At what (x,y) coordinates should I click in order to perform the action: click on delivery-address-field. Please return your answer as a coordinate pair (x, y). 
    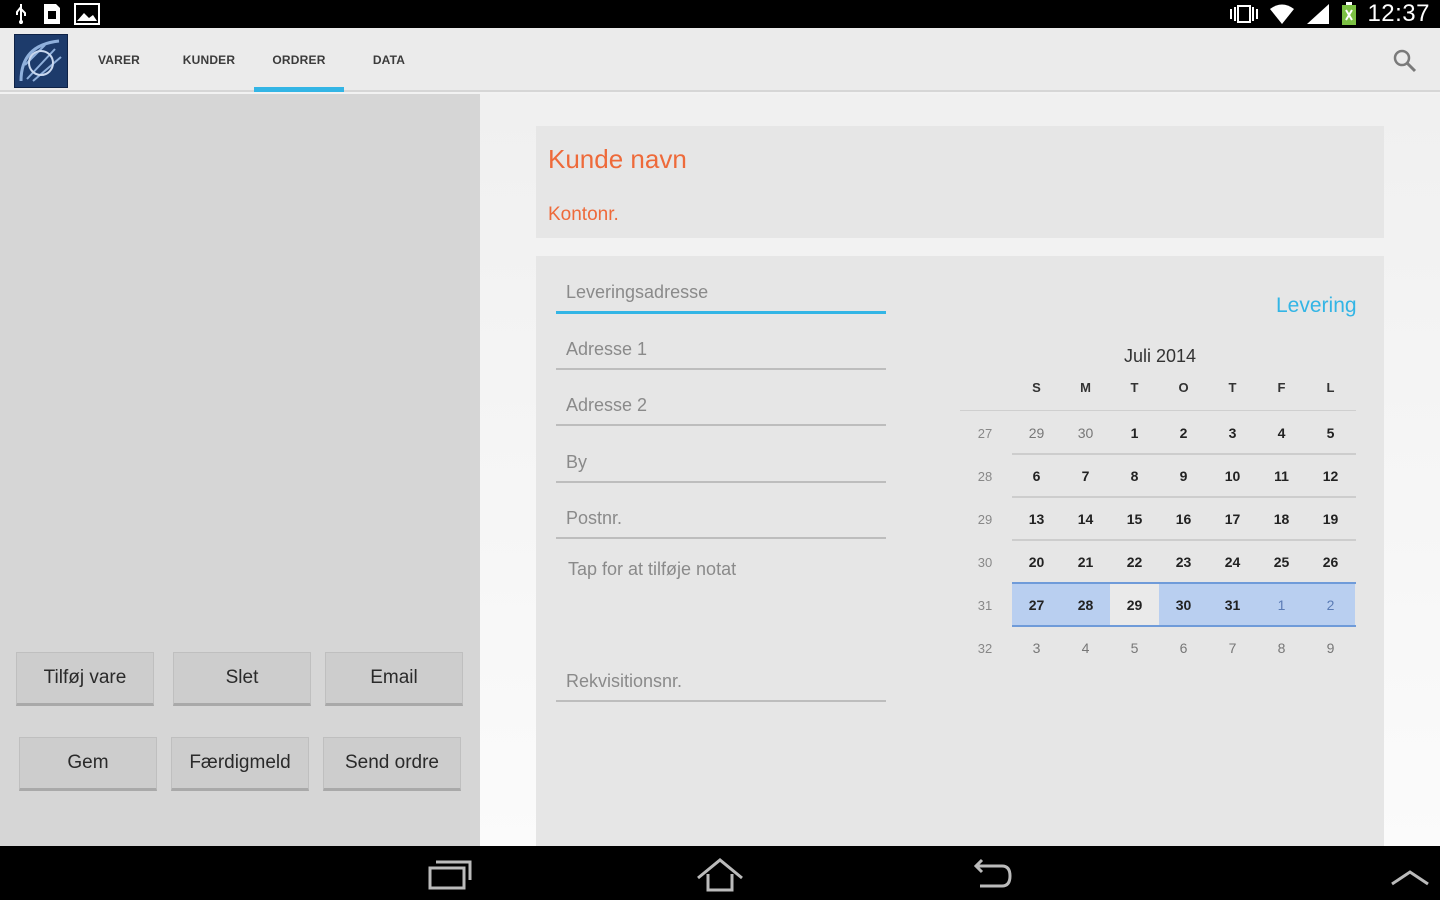
    Looking at the image, I should click on (721, 294).